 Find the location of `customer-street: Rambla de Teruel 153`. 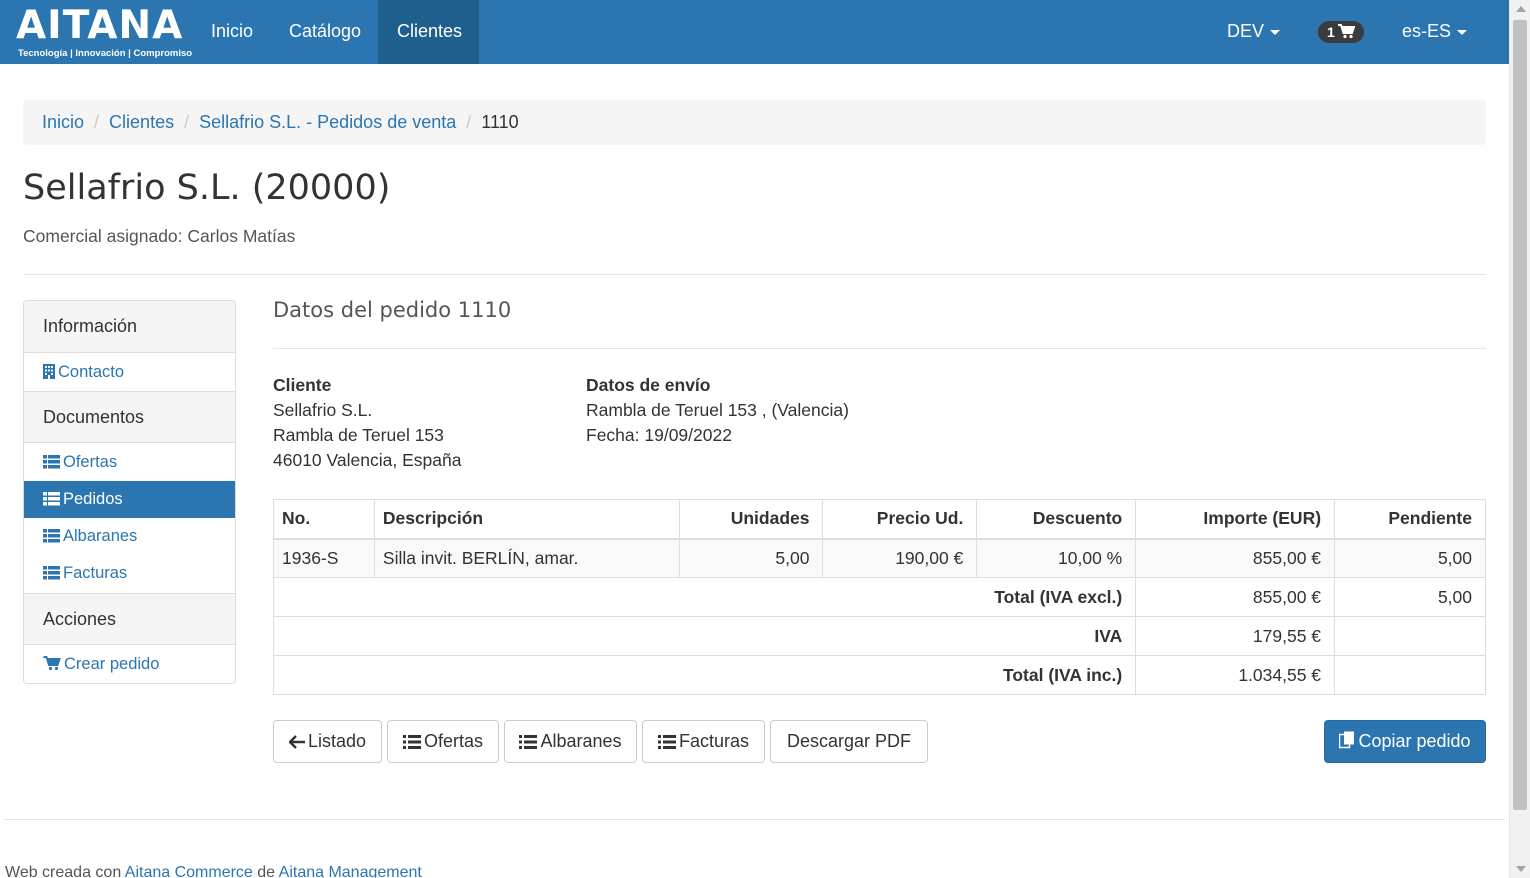

customer-street: Rambla de Teruel 153 is located at coordinates (358, 435).